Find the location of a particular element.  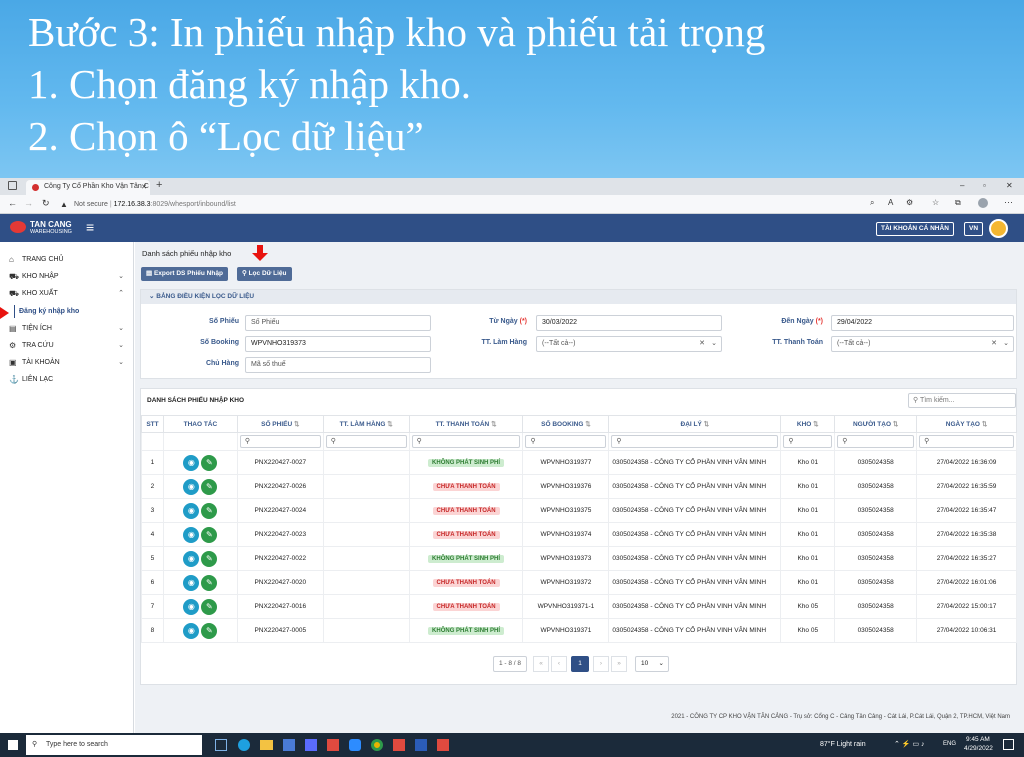

back-icon: ← is located at coordinates (12, 203).